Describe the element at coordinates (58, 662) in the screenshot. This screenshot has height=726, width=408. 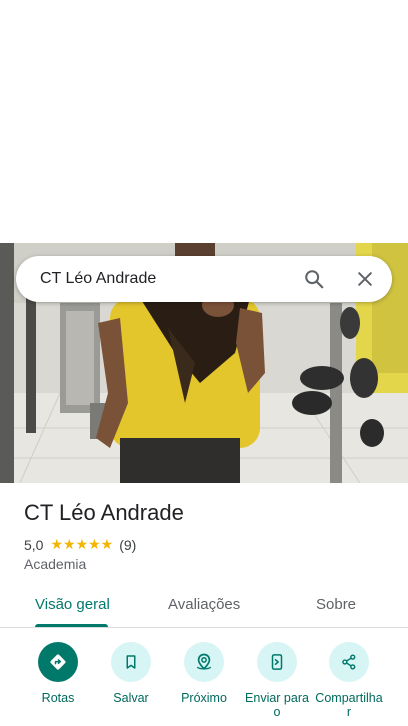
I see `directions-icon` at that location.